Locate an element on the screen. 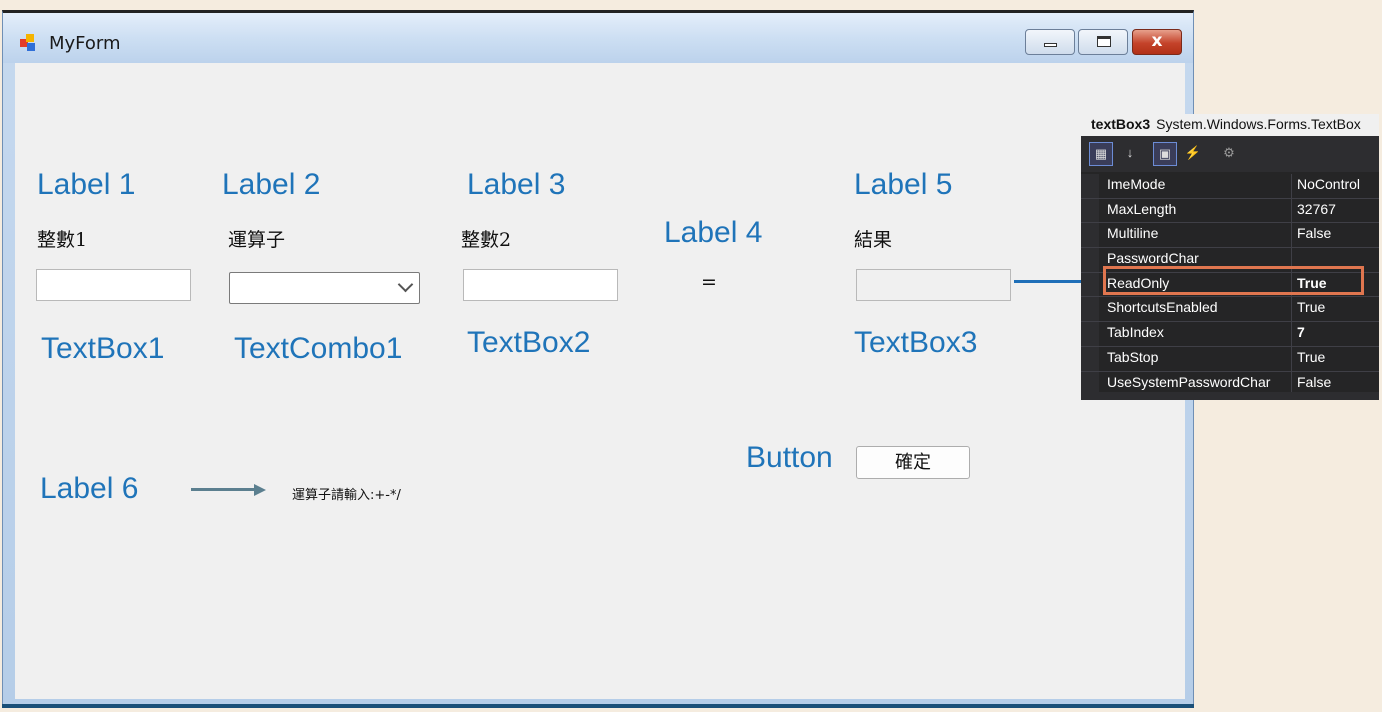 The height and width of the screenshot is (712, 1382). alphabetical-sort-icon: ↓ is located at coordinates (1130, 154).